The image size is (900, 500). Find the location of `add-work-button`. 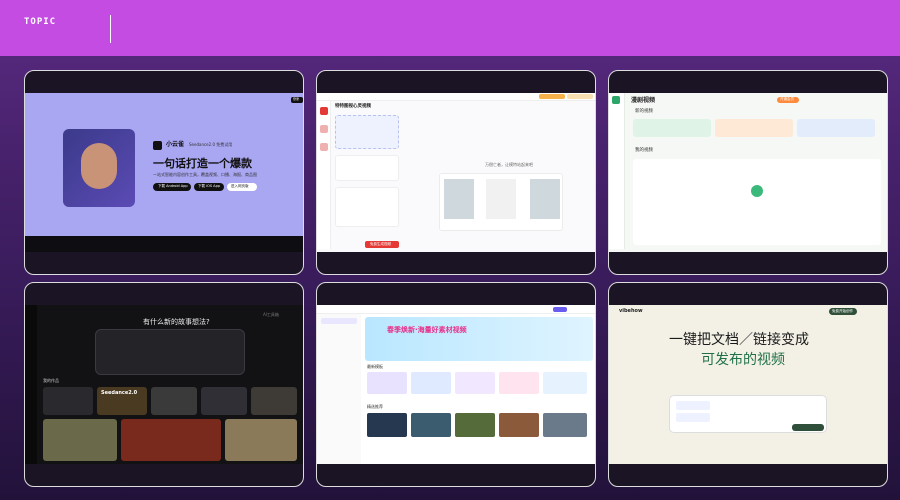

add-work-button is located at coordinates (68, 401).